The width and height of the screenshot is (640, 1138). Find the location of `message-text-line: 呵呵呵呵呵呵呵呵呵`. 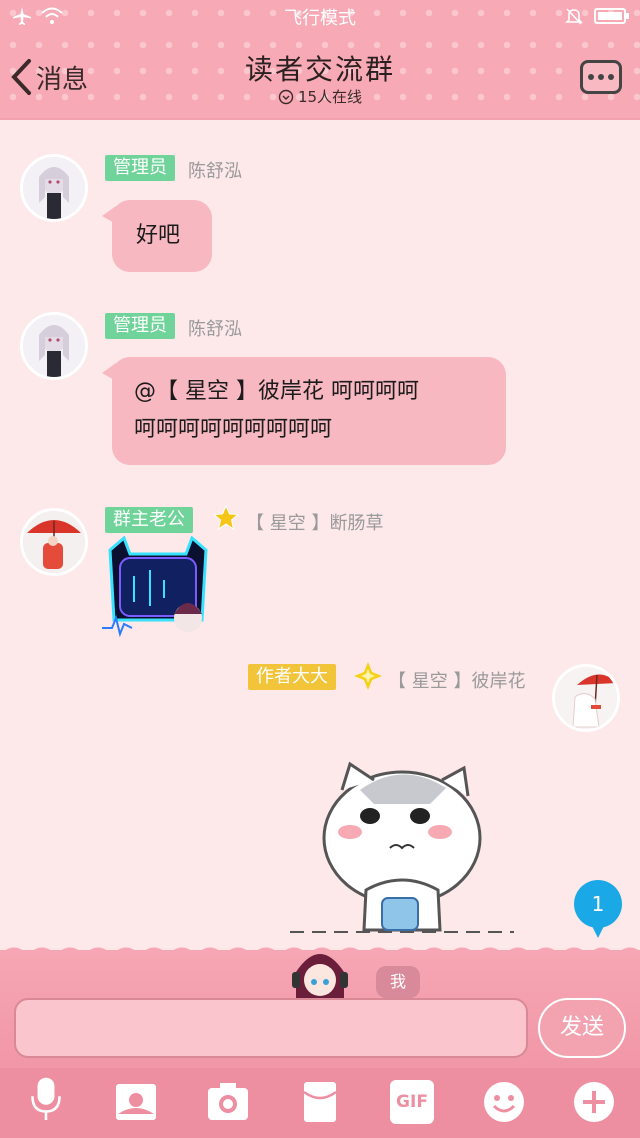

message-text-line: 呵呵呵呵呵呵呵呵呵 is located at coordinates (233, 429).